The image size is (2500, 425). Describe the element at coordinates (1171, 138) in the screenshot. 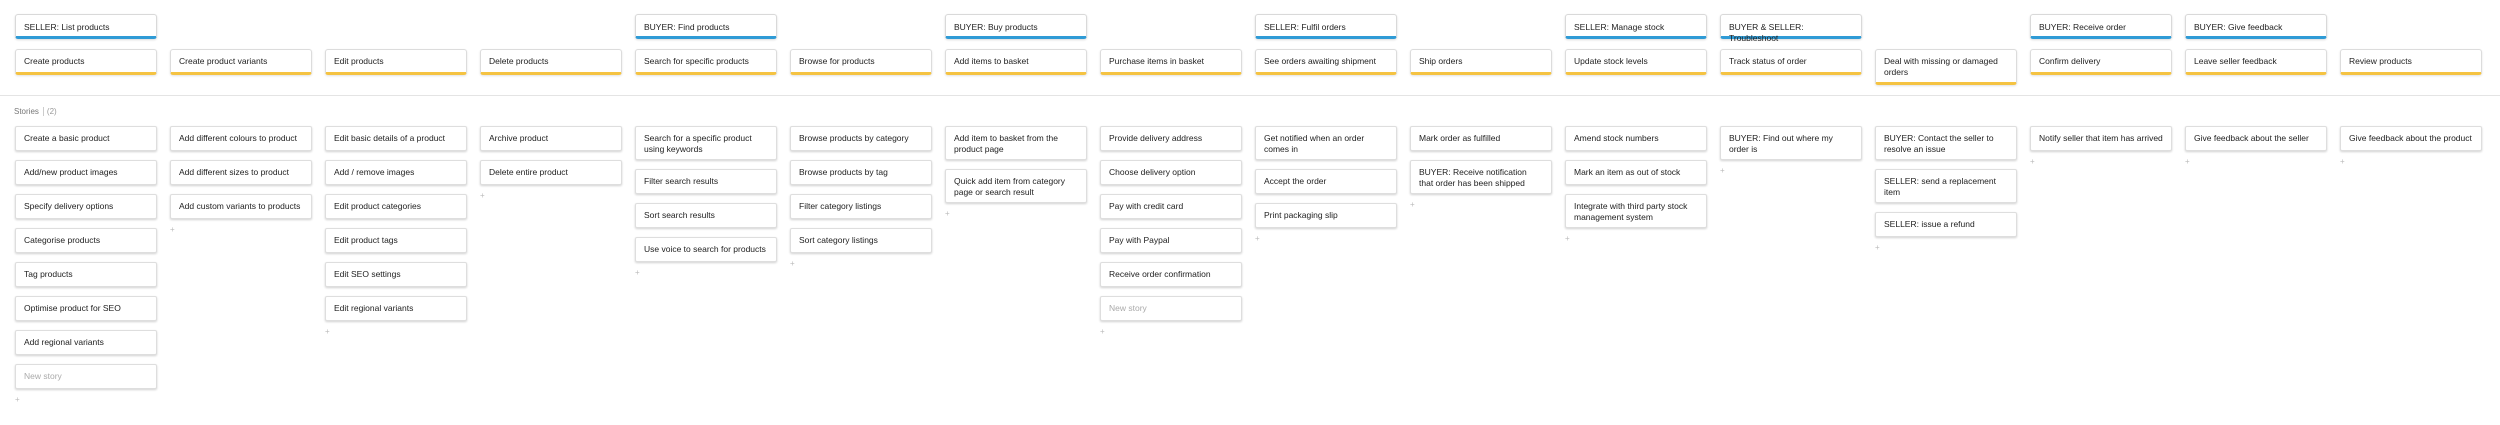

I see `story-card: Provide delivery address` at that location.